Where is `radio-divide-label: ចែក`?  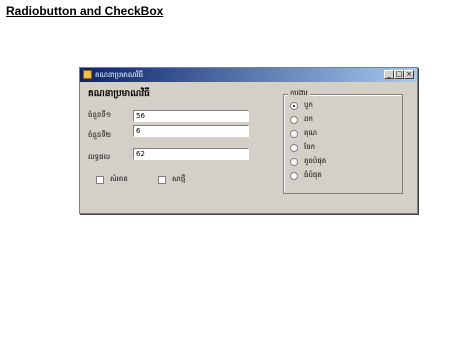 radio-divide-label: ចែក is located at coordinates (309, 148).